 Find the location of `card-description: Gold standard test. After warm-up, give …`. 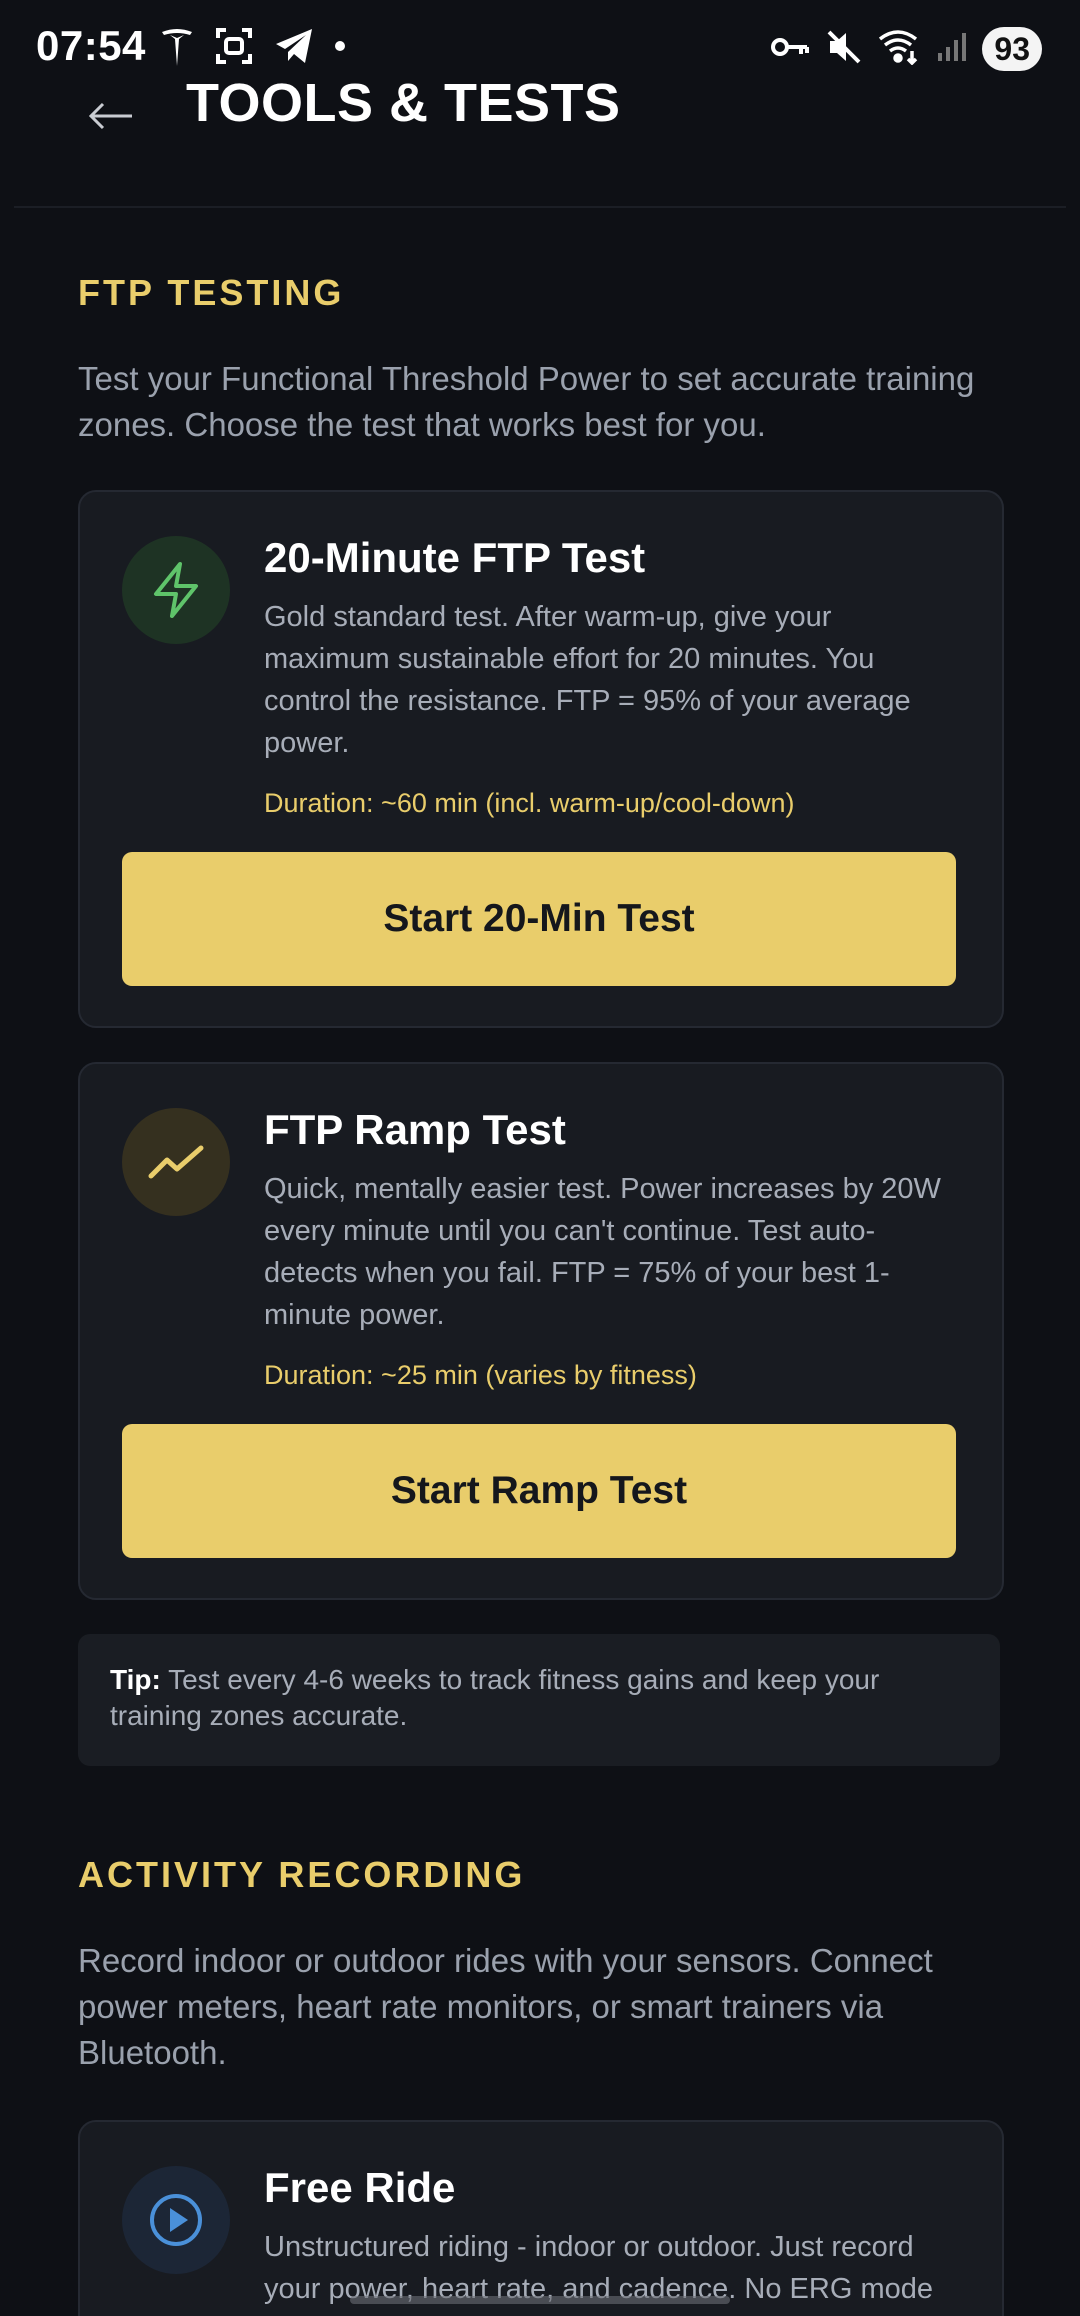

card-description: Gold standard test. After warm-up, give … is located at coordinates (587, 680).